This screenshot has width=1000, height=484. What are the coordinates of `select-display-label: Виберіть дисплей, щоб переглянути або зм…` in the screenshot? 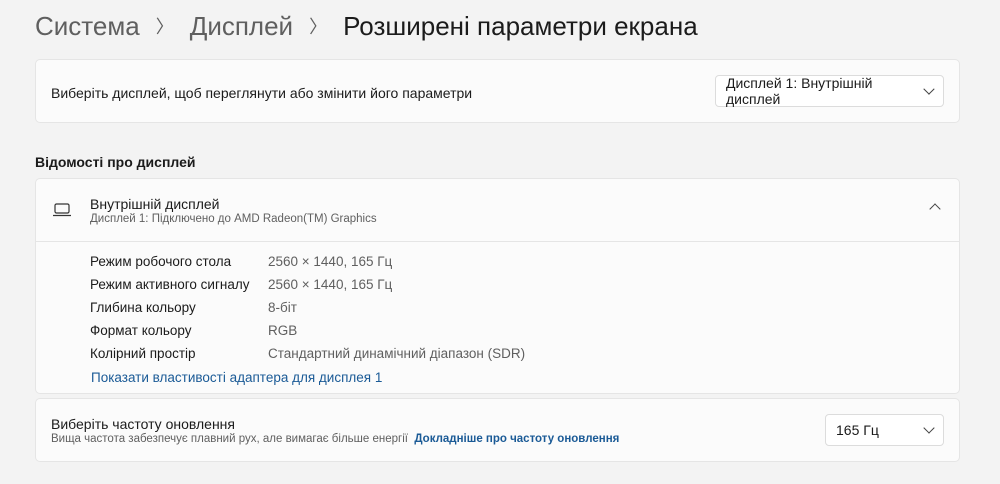 It's located at (262, 93).